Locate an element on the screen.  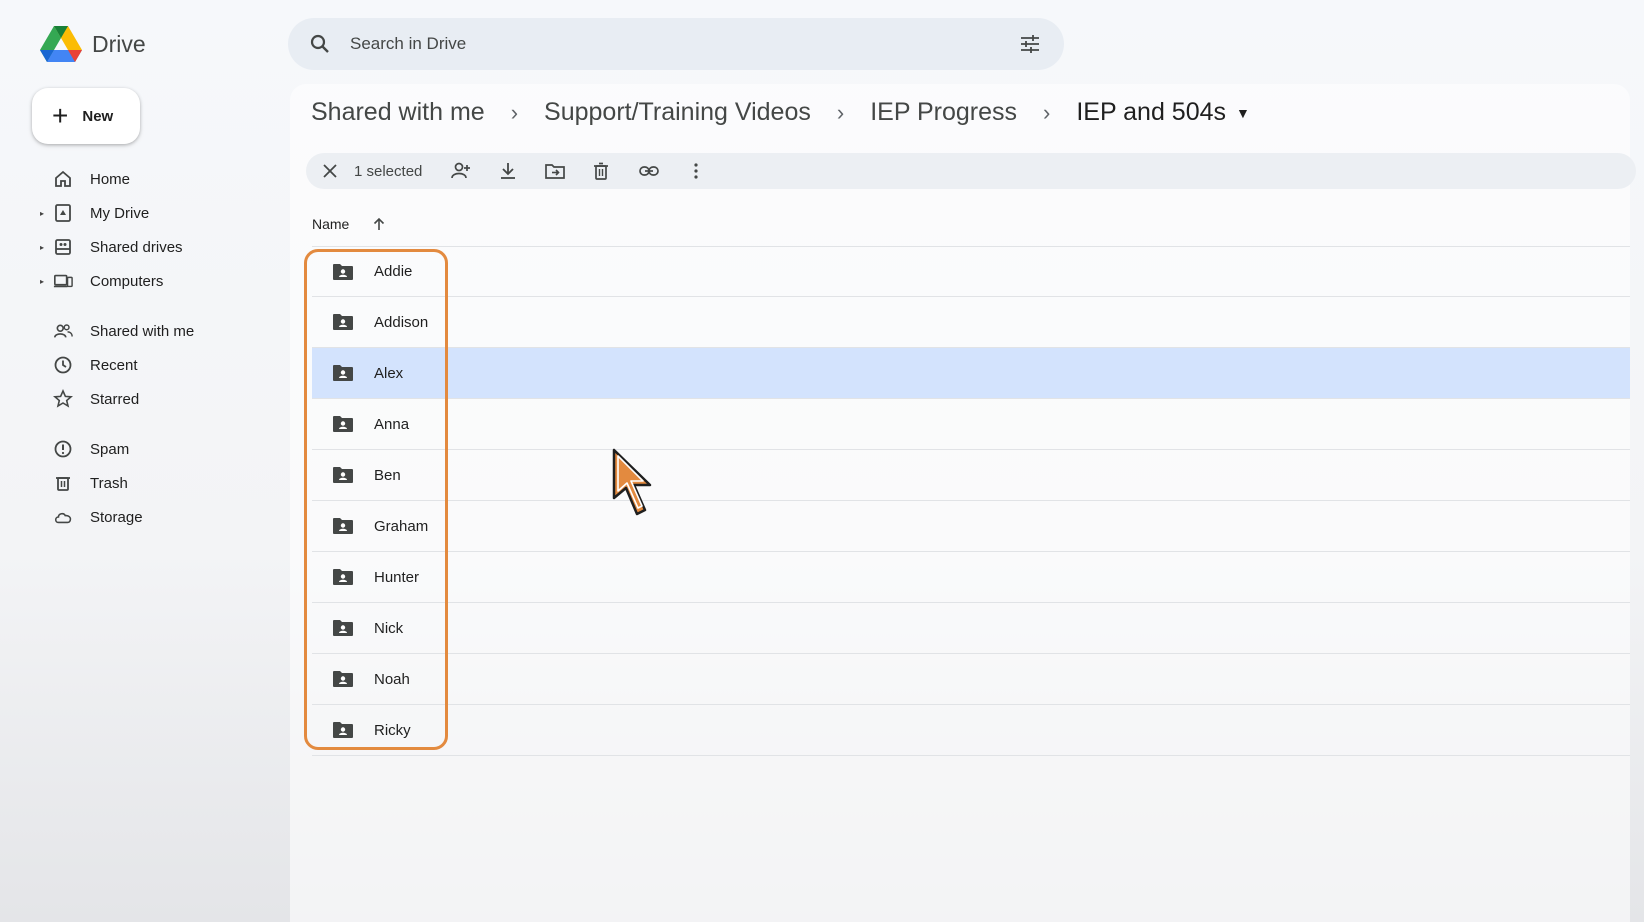
file-row: Addie is located at coordinates (971, 271).